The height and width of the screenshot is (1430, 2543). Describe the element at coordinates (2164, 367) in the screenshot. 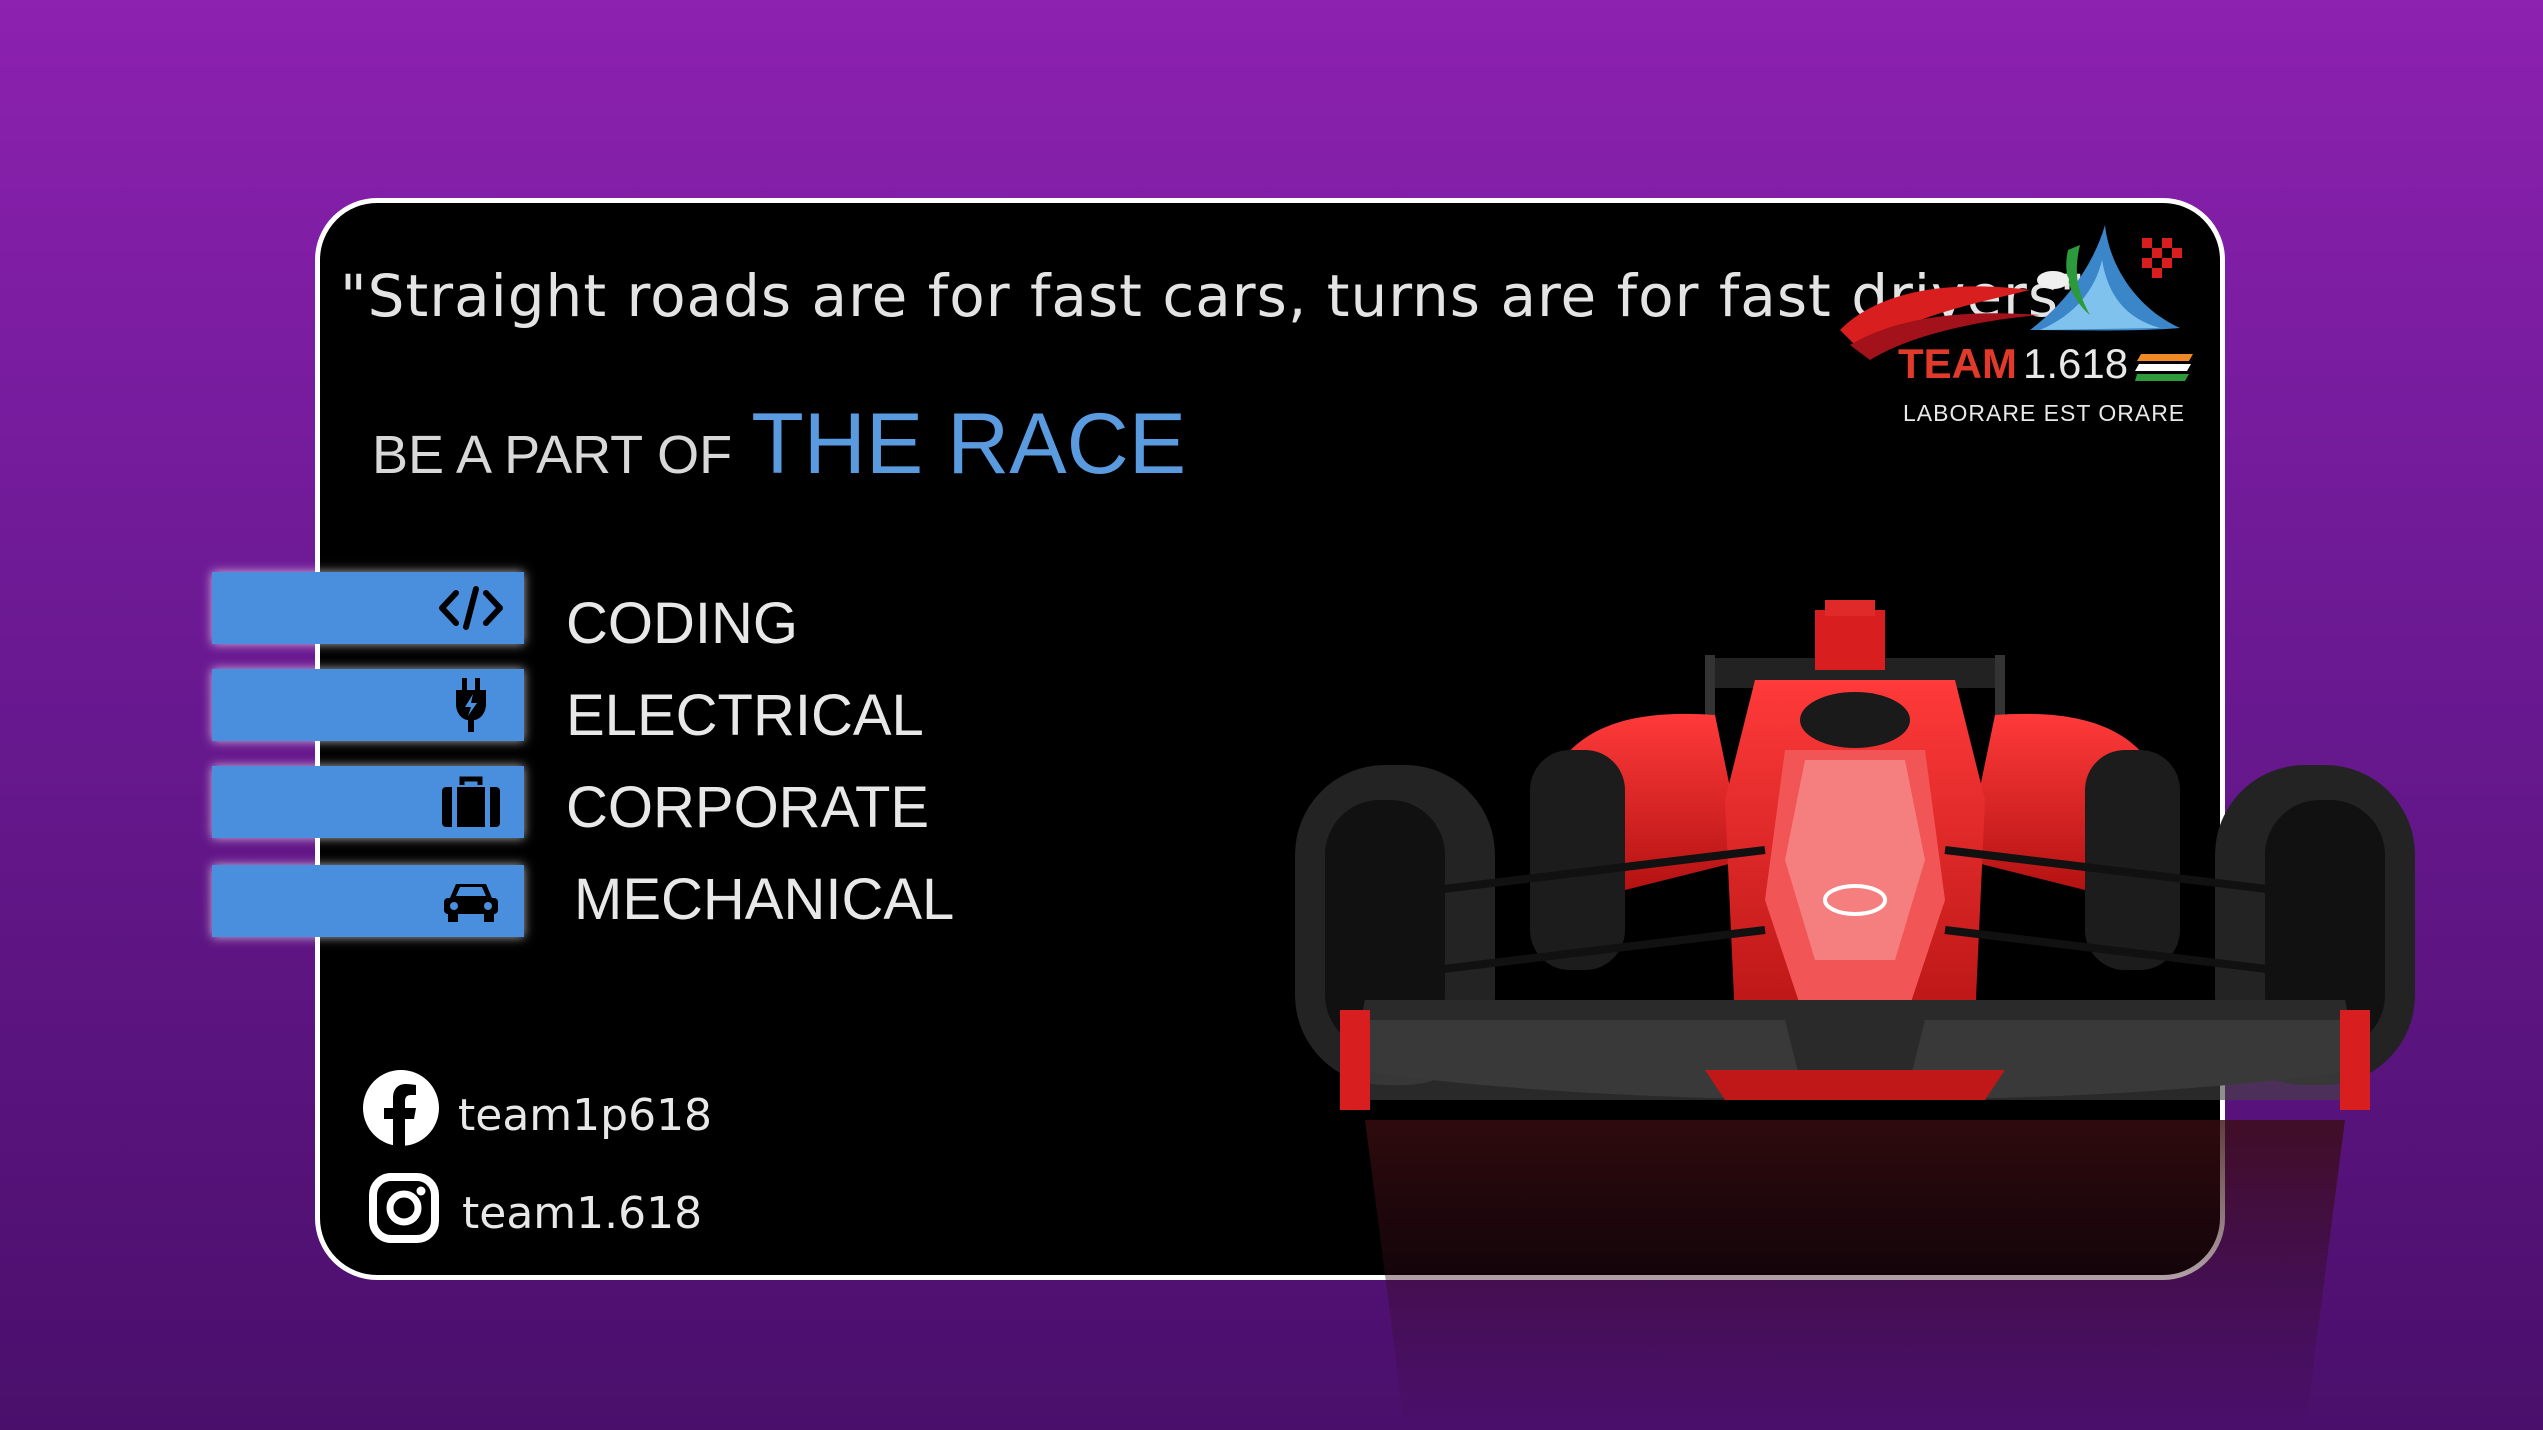

I see `tricolour-stripes-icon` at that location.